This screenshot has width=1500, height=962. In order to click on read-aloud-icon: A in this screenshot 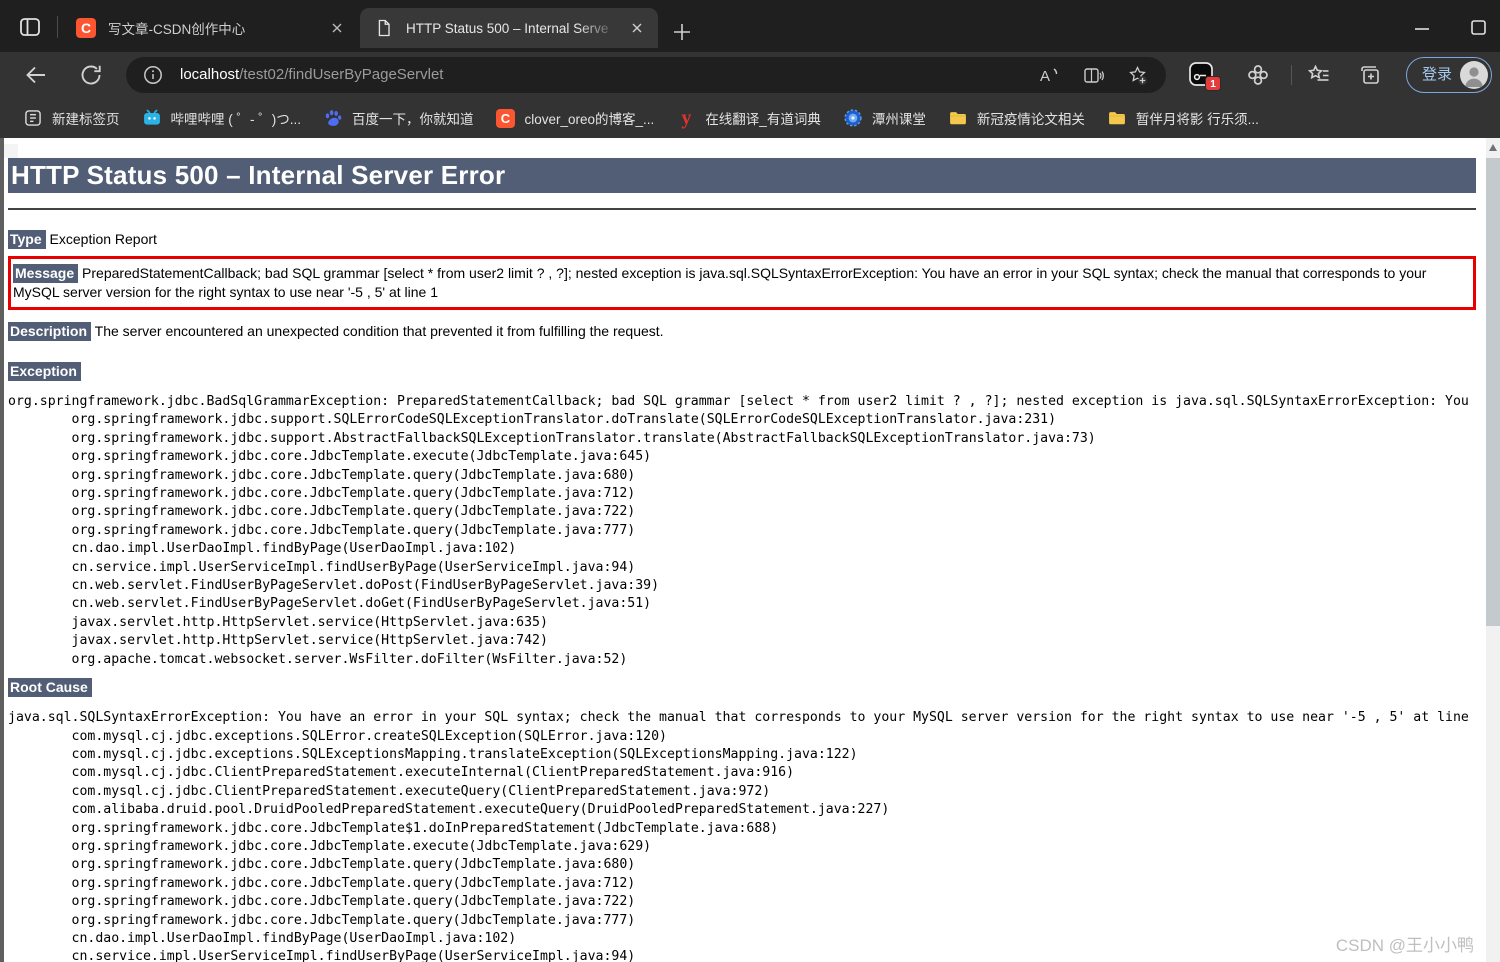, I will do `click(1049, 75)`.